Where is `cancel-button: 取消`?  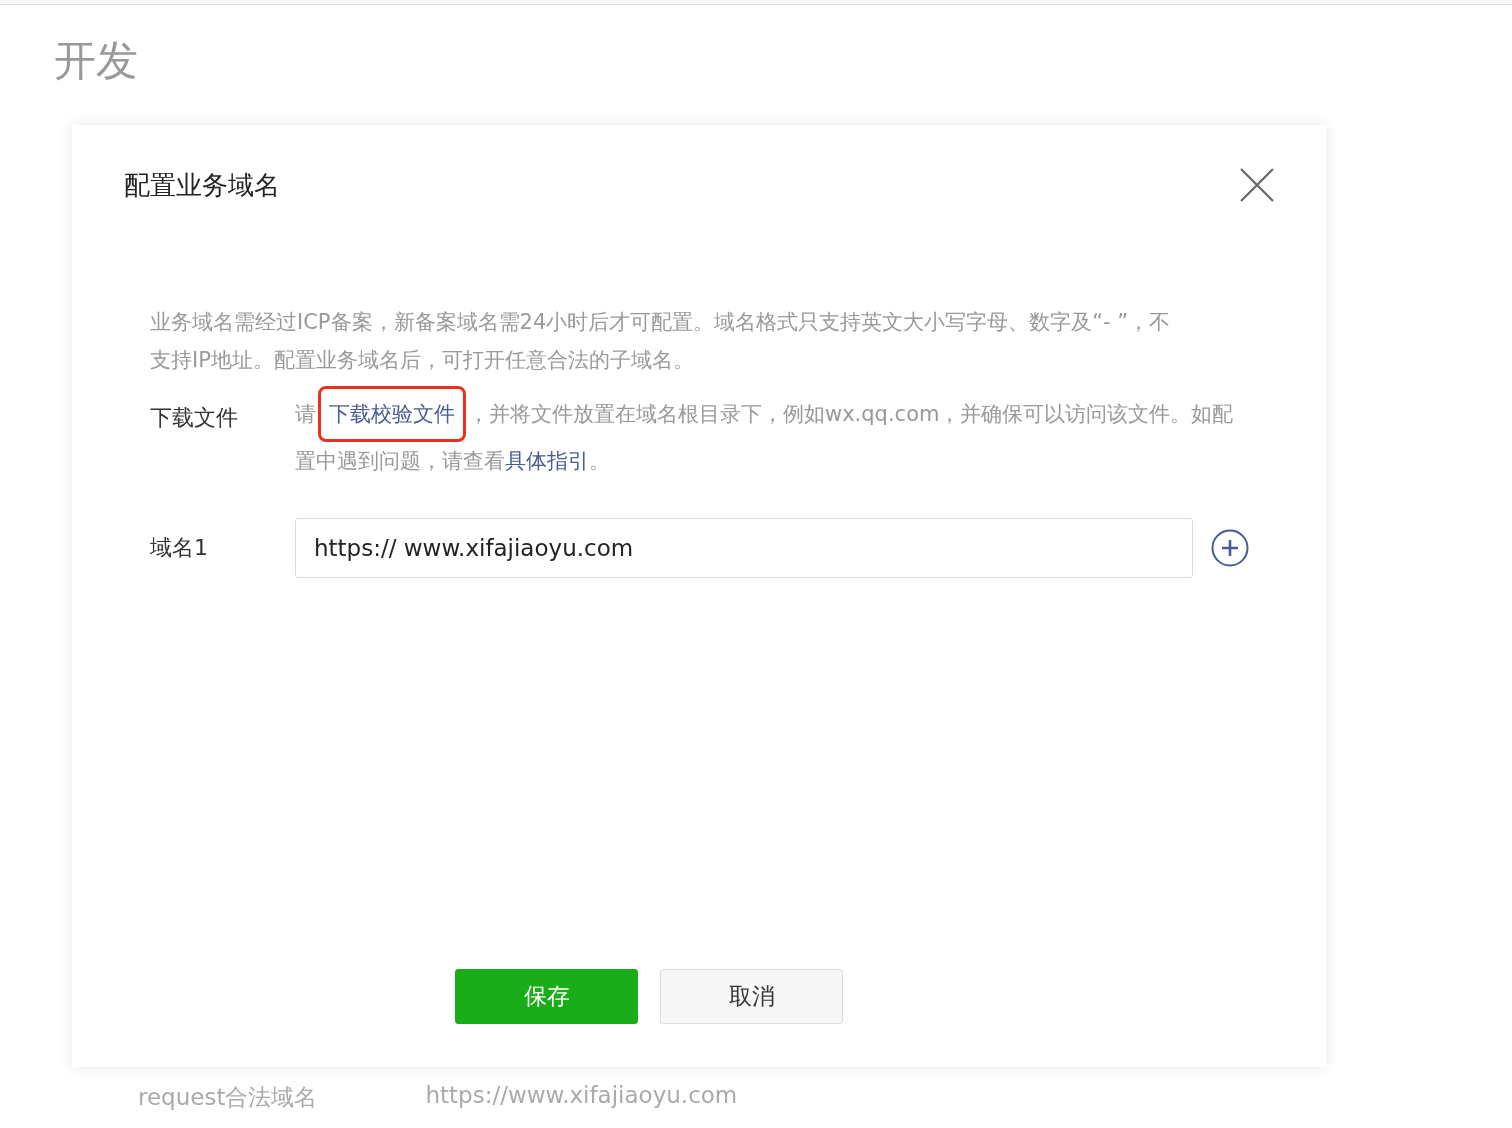 cancel-button: 取消 is located at coordinates (751, 996).